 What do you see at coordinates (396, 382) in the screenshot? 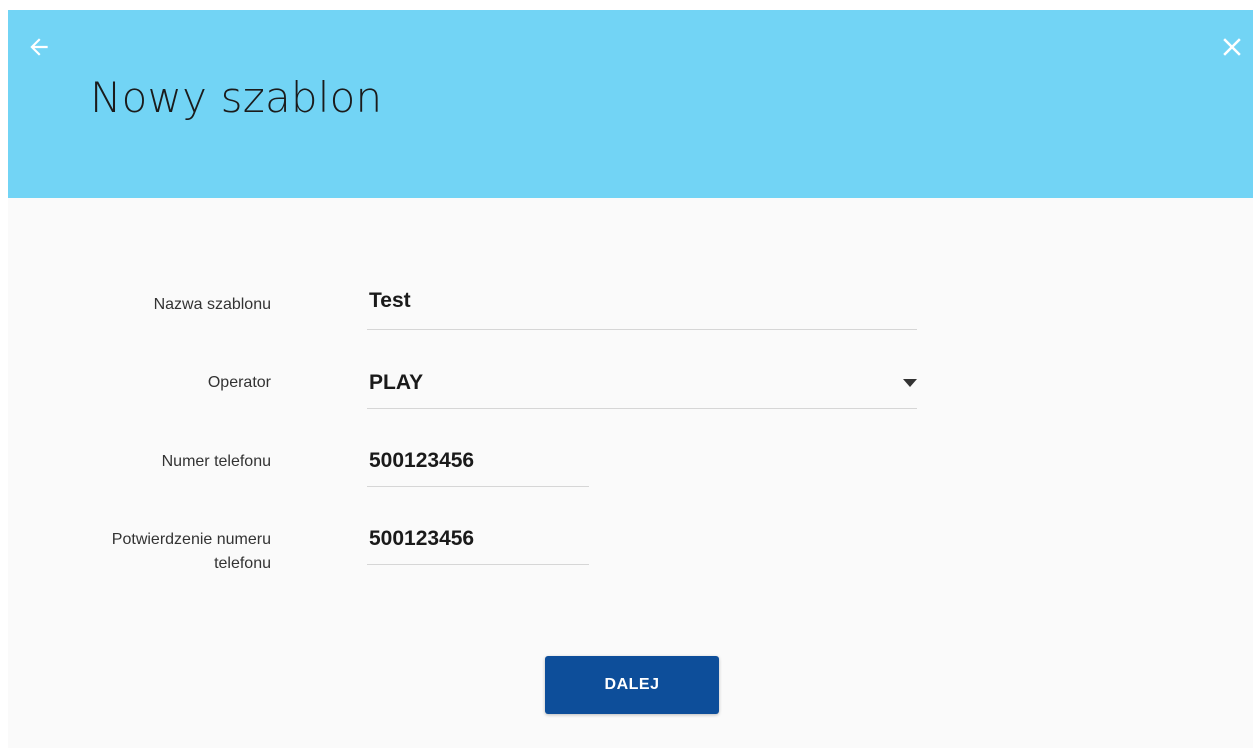
I see `operator-selected-value: PLAY` at bounding box center [396, 382].